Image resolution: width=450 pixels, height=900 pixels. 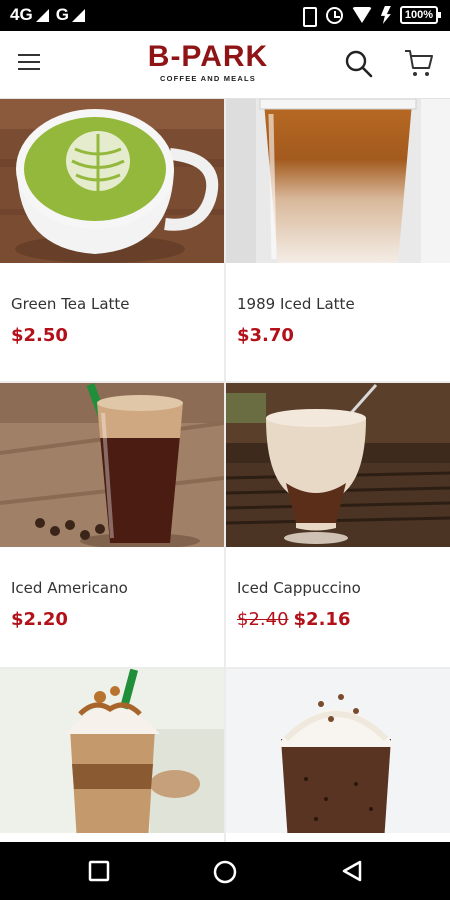 I want to click on brand-name: B-PARK, so click(x=208, y=56).